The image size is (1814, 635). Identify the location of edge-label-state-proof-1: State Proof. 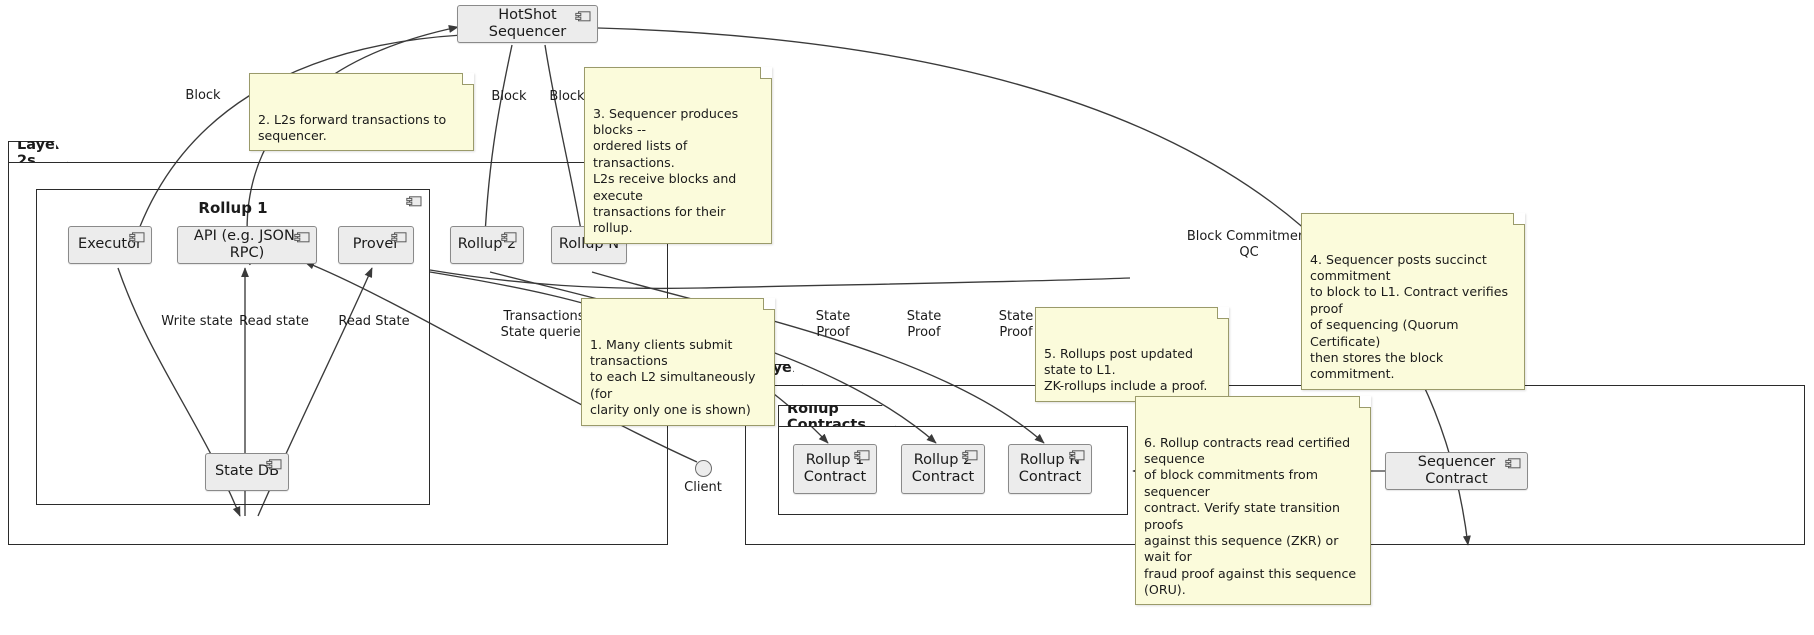
(833, 325).